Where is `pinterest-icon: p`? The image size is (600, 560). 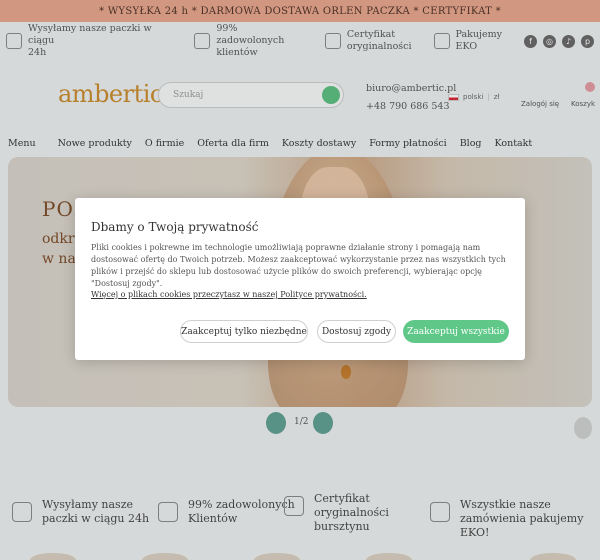 pinterest-icon: p is located at coordinates (587, 41).